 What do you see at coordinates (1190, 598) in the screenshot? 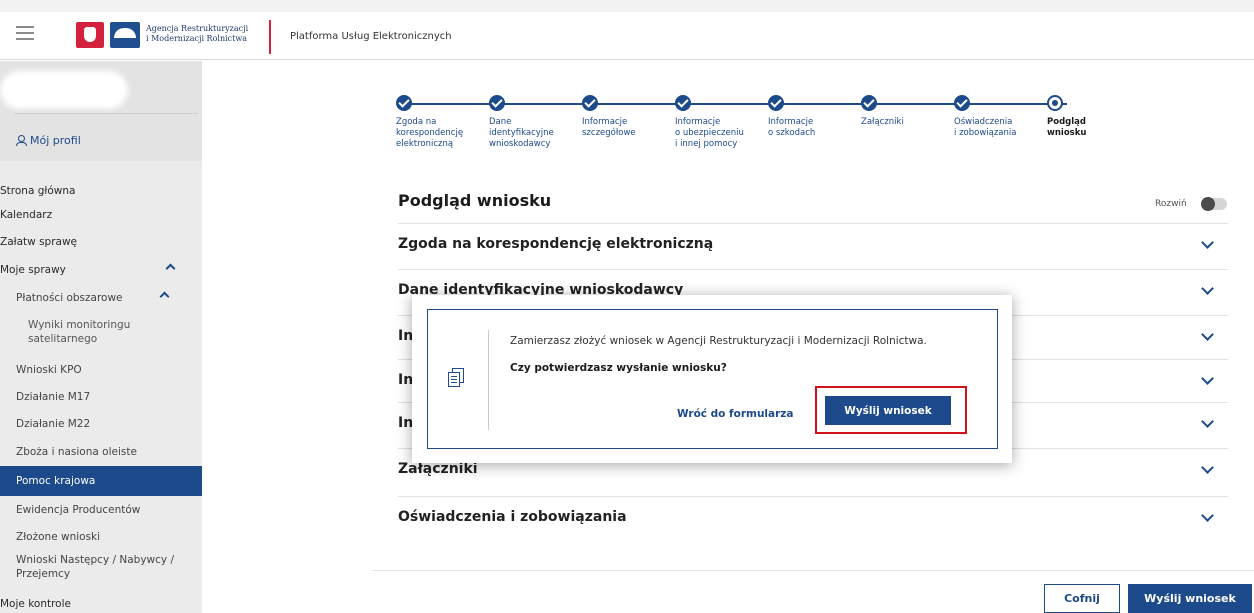
I see `send-application-button: Wyślij wniosek` at bounding box center [1190, 598].